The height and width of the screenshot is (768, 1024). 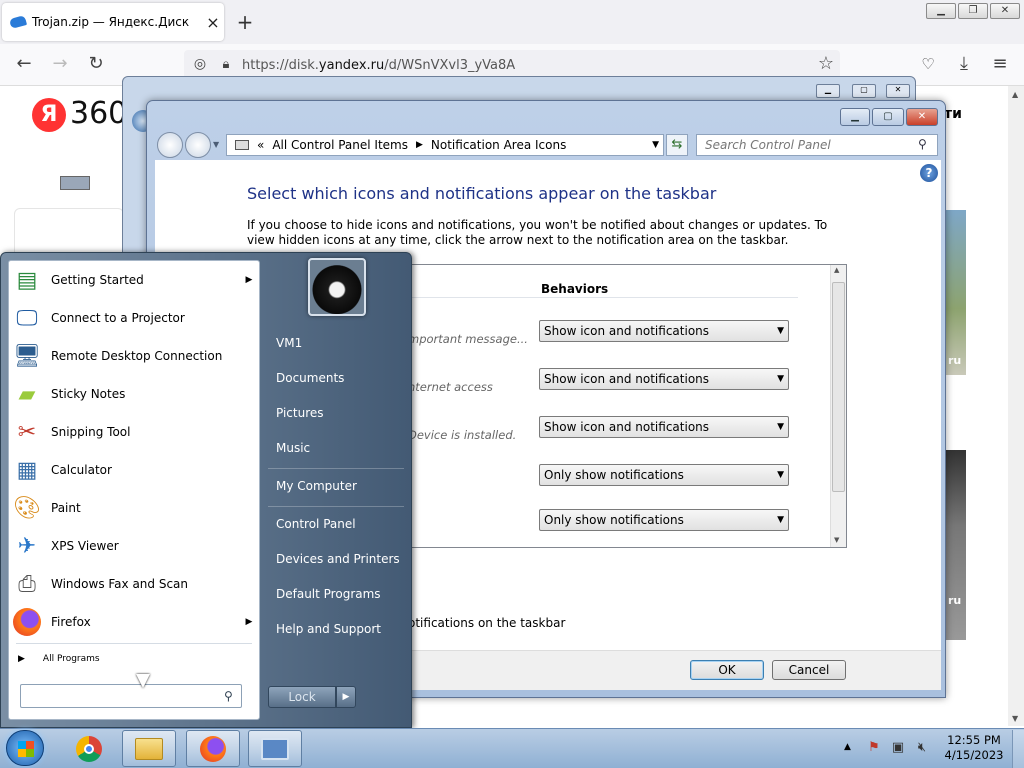 I want to click on yandex-360-logo: 360, so click(x=98, y=113).